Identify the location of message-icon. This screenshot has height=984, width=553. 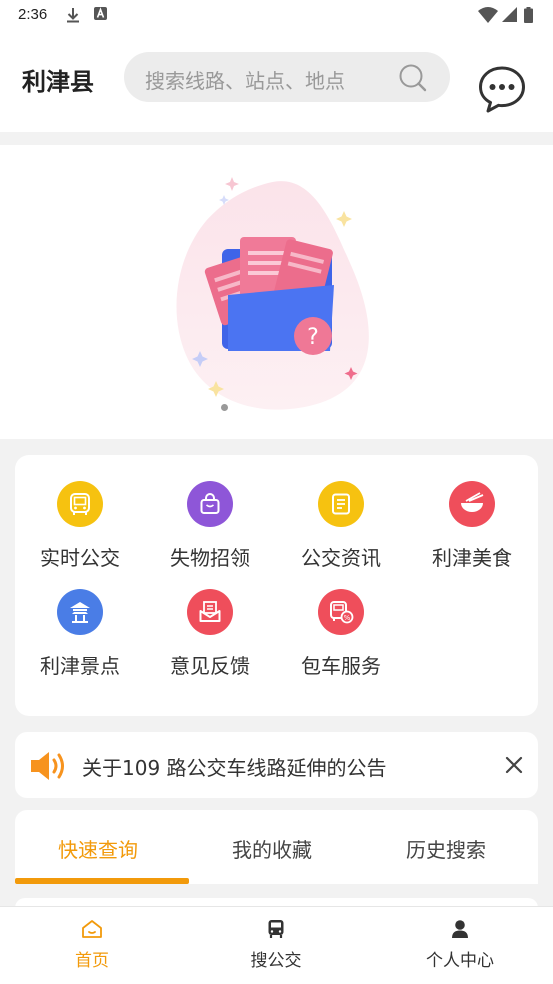
(502, 89).